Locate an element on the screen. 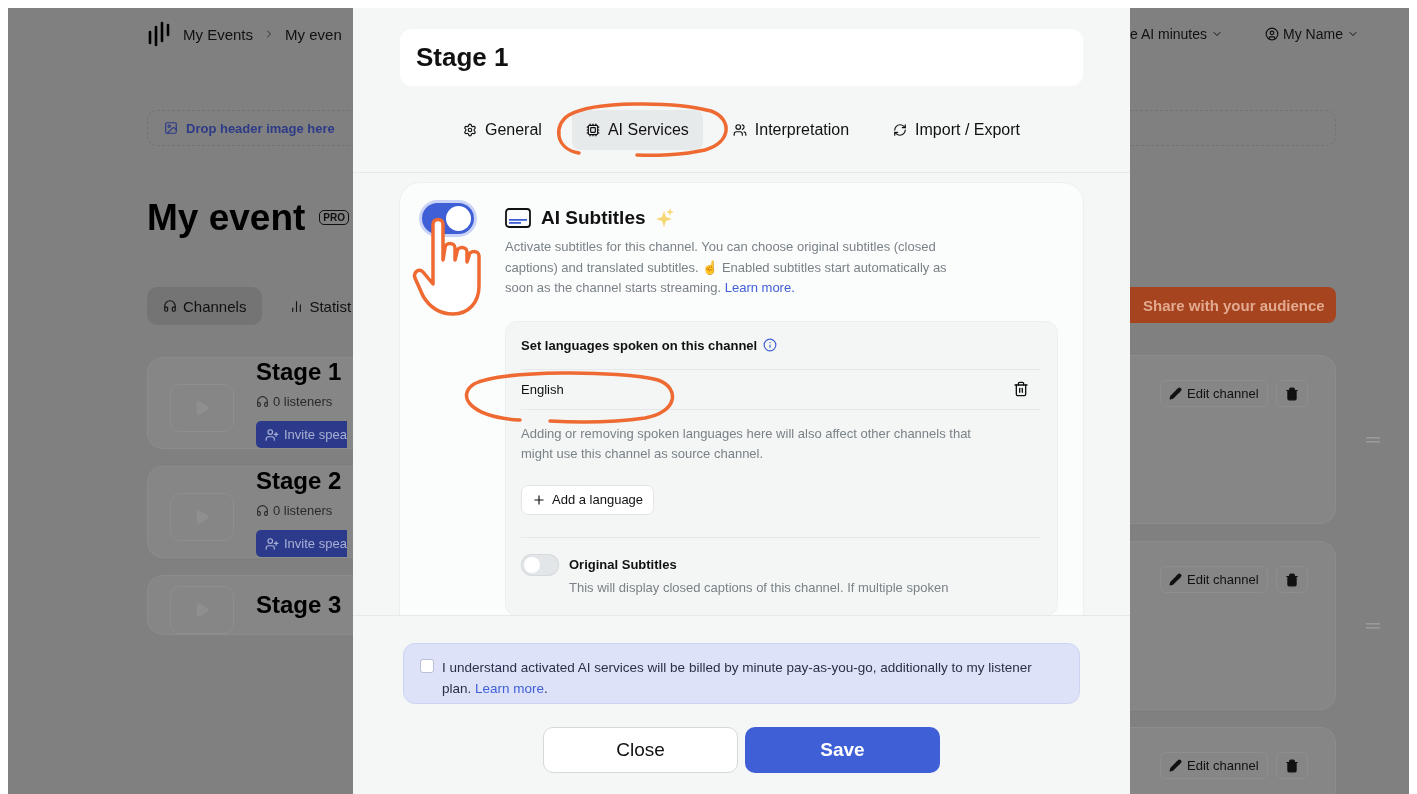 The height and width of the screenshot is (794, 1417). channel-name: Stage 2 is located at coordinates (299, 481).